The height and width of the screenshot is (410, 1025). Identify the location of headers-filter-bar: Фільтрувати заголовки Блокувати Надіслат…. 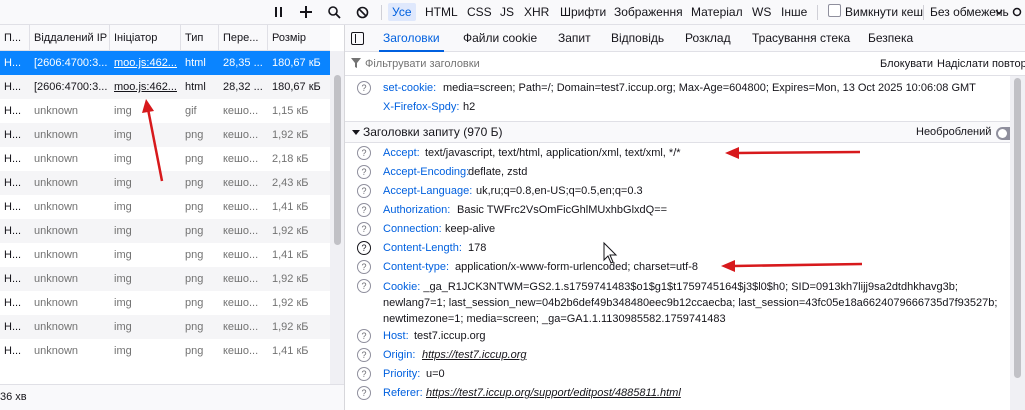
(685, 64).